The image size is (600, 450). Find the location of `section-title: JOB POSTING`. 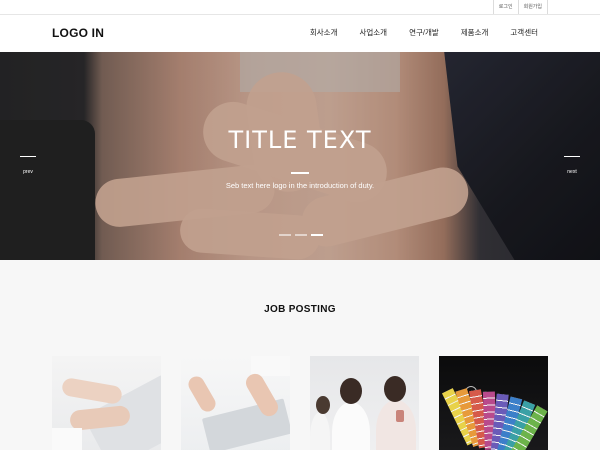

section-title: JOB POSTING is located at coordinates (300, 309).